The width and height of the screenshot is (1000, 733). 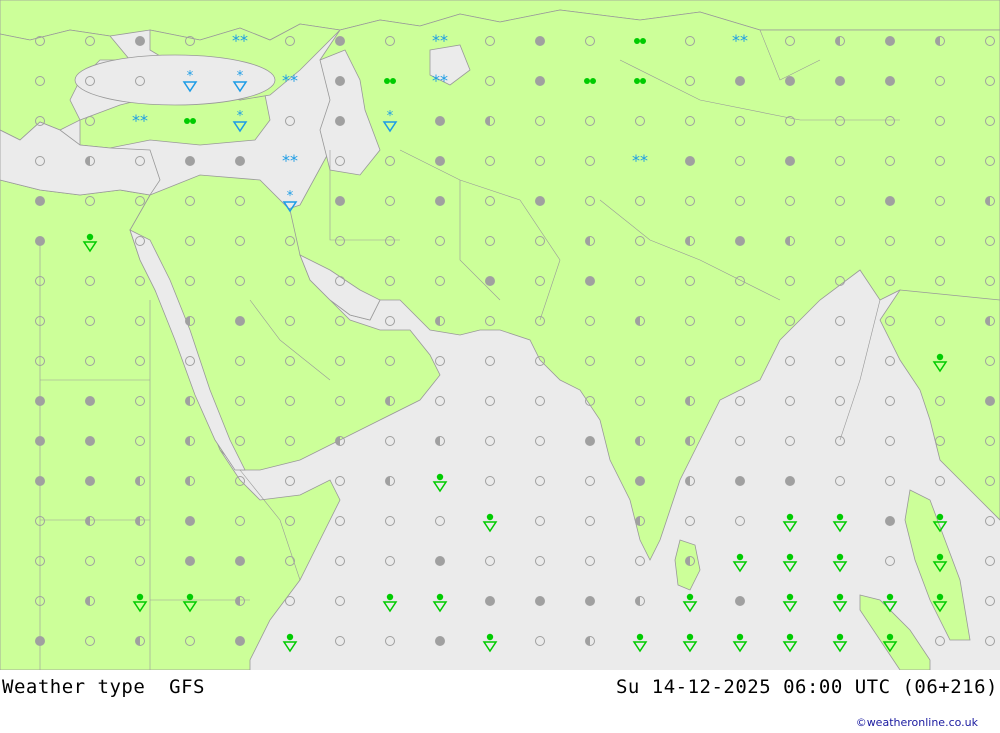 What do you see at coordinates (917, 722) in the screenshot?
I see `credit-link: ©weatheronline.co.uk` at bounding box center [917, 722].